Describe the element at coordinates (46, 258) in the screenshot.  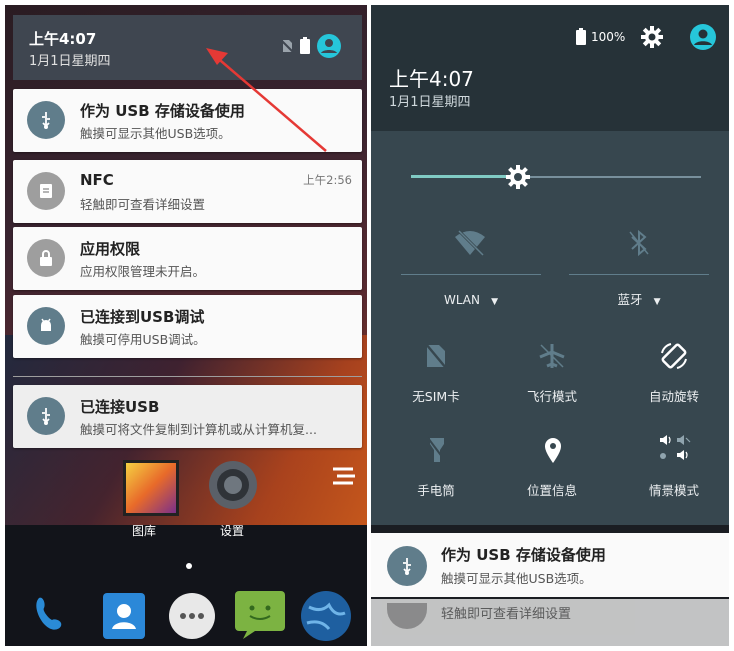
I see `lock-icon` at that location.